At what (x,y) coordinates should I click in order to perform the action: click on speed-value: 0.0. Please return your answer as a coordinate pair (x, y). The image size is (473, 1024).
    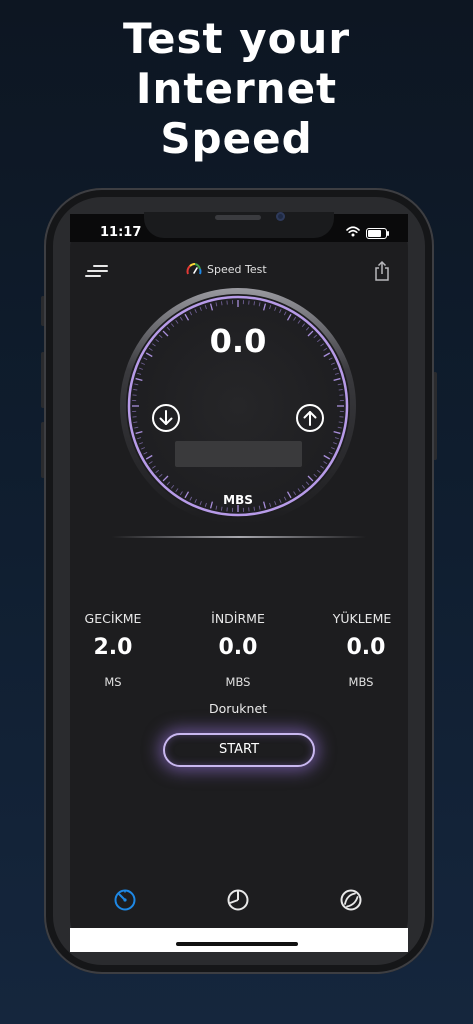
    Looking at the image, I should click on (238, 341).